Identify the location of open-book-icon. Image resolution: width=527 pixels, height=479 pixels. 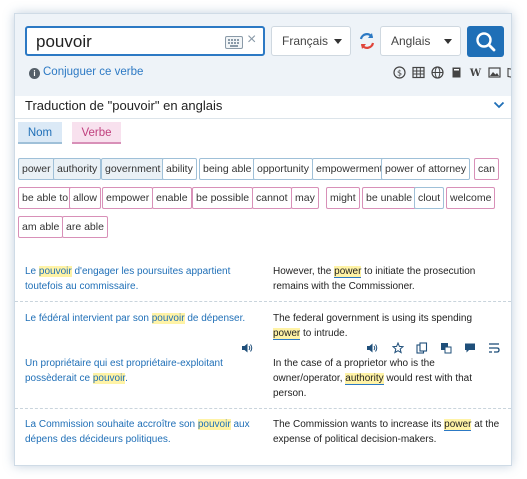
(509, 72).